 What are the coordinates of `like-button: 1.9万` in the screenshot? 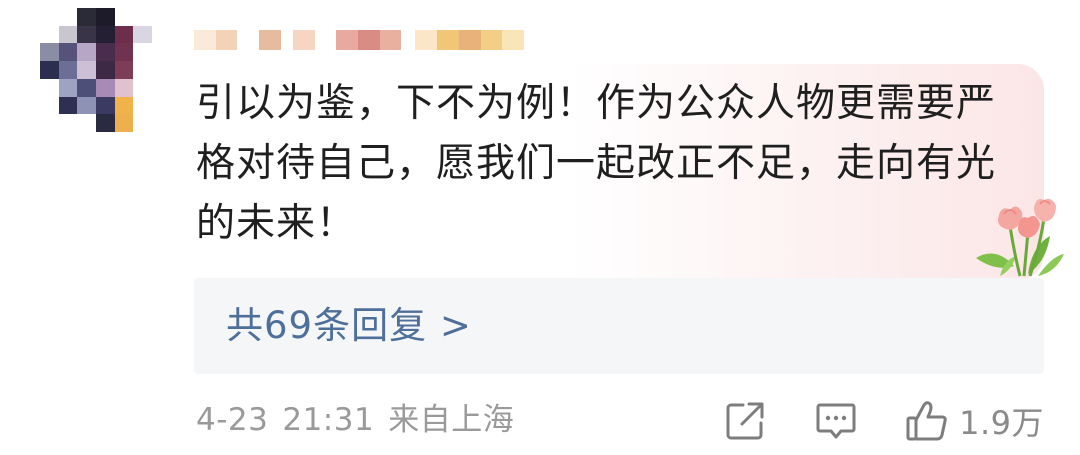 It's located at (974, 421).